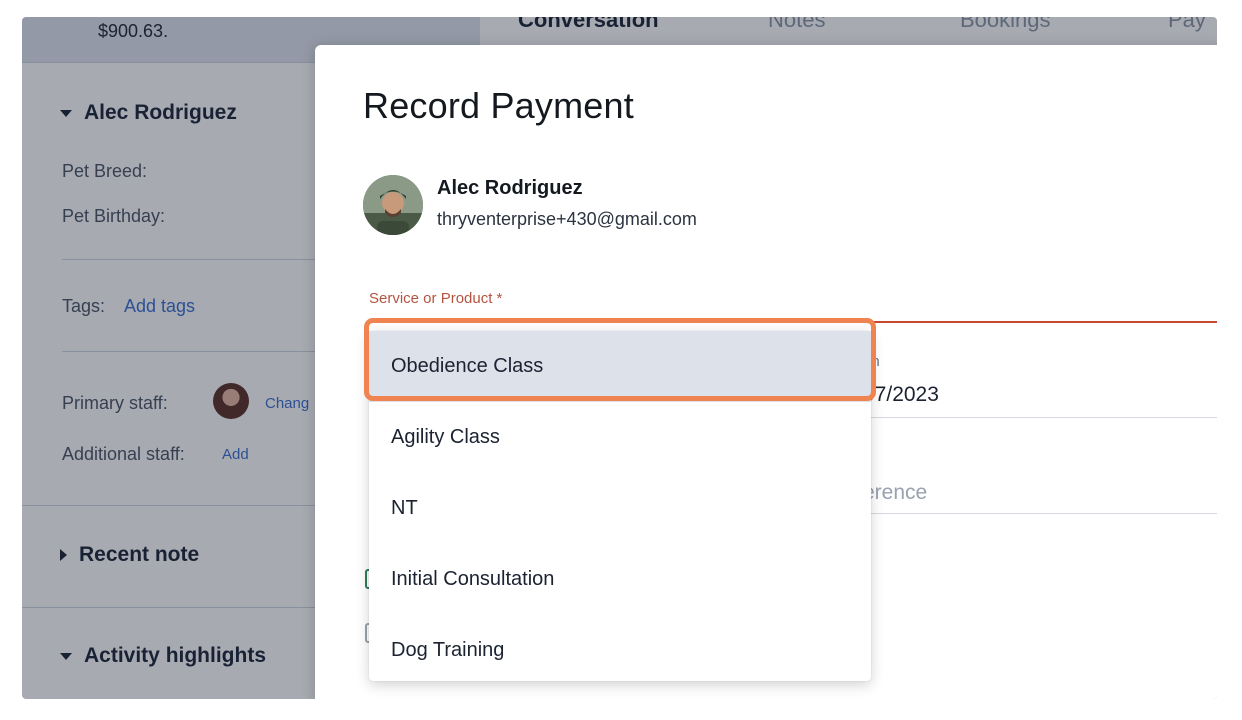 The image size is (1242, 720). I want to click on customer-name: Alec Rodriguez, so click(510, 188).